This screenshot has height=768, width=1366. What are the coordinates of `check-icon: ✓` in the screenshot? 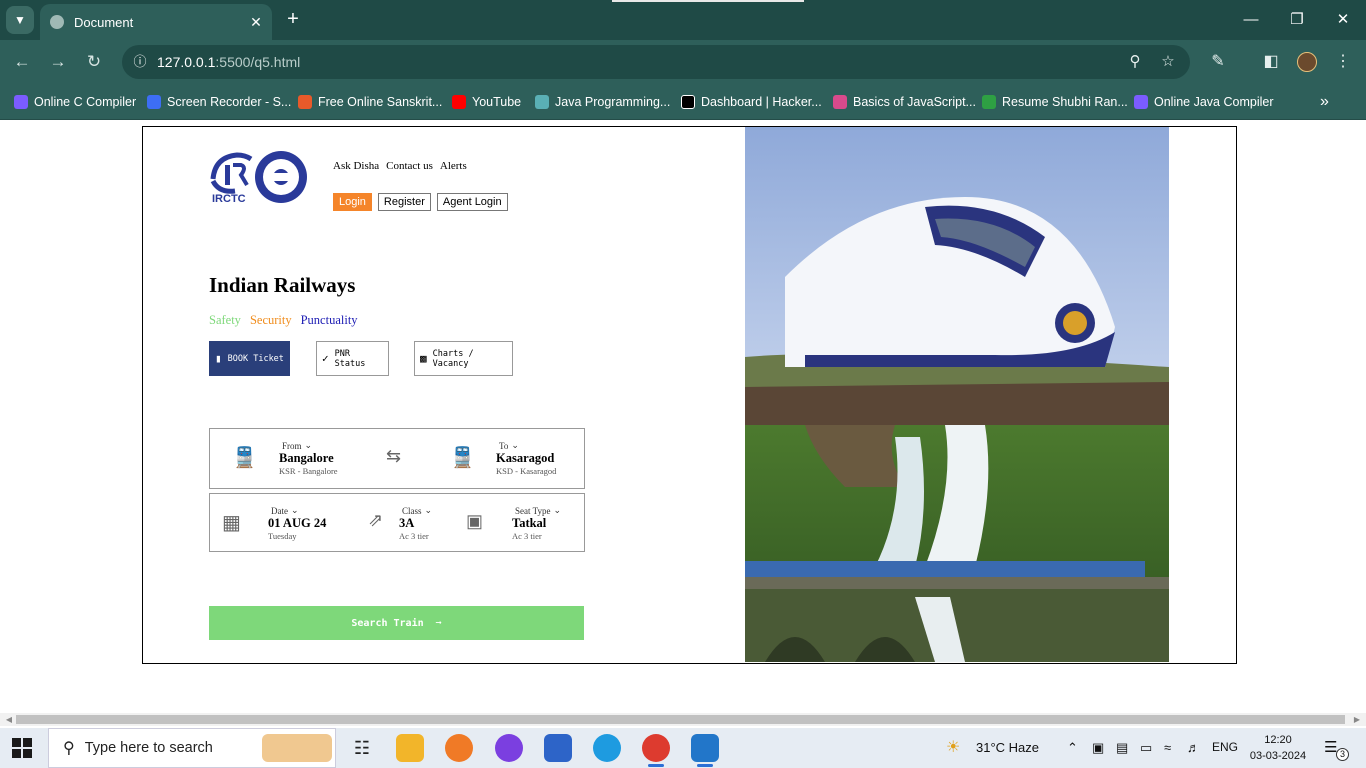 It's located at (325, 358).